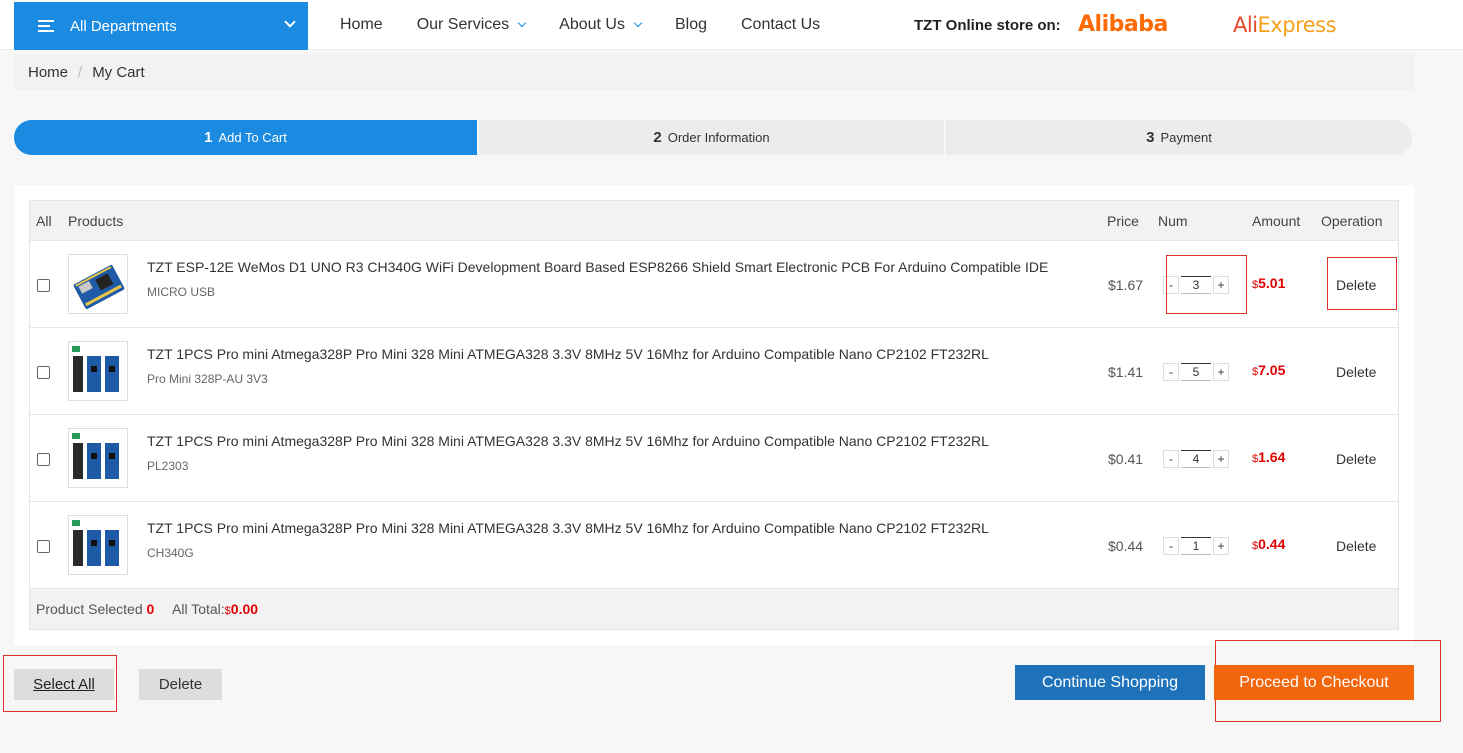 The height and width of the screenshot is (753, 1463). Describe the element at coordinates (1272, 283) in the screenshot. I see `amount-value: 5.01` at that location.